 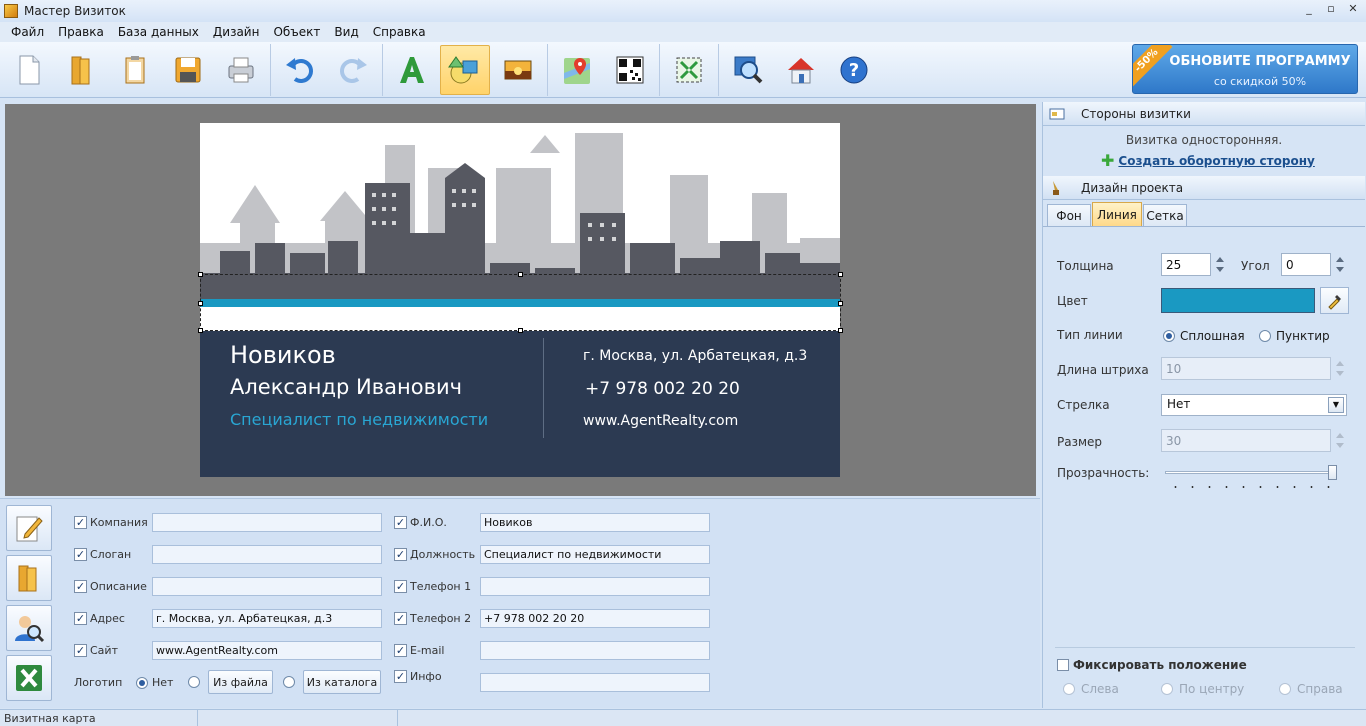 What do you see at coordinates (1117, 214) in the screenshot?
I see `tab-line: Линия` at bounding box center [1117, 214].